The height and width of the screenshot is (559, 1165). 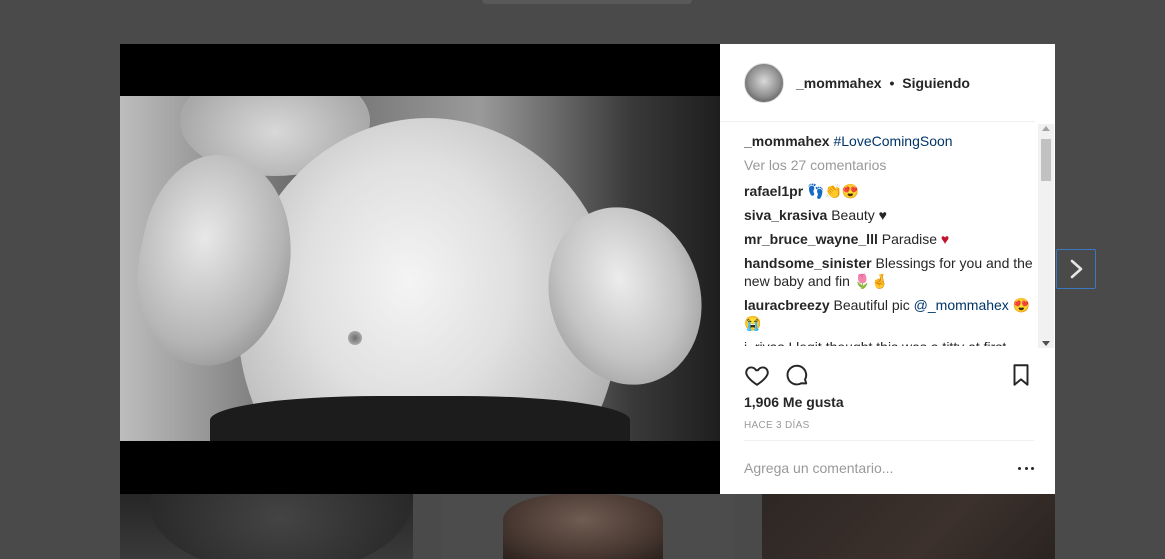 I want to click on scrollbar-thumb, so click(x=1046, y=160).